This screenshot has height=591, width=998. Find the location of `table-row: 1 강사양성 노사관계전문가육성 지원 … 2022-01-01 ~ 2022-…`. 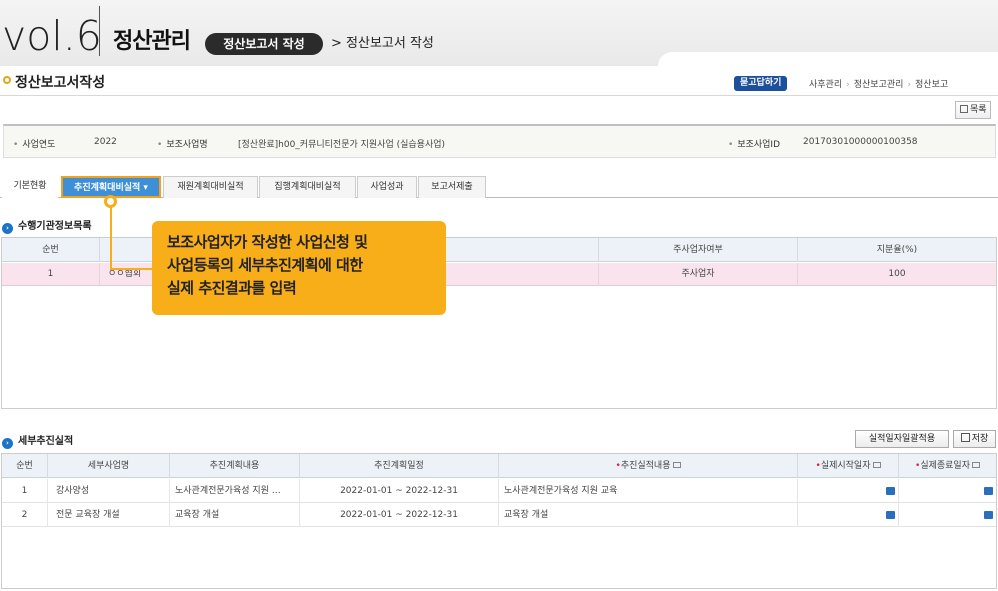

table-row: 1 강사양성 노사관계전문가육성 지원 … 2022-01-01 ~ 2022-… is located at coordinates (499, 491).